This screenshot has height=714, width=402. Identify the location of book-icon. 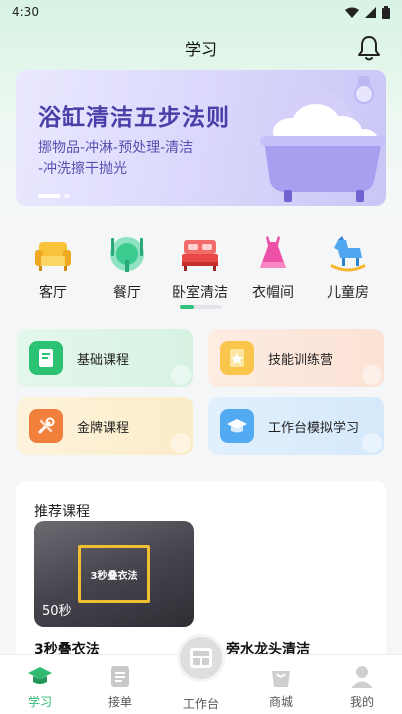
(46, 358).